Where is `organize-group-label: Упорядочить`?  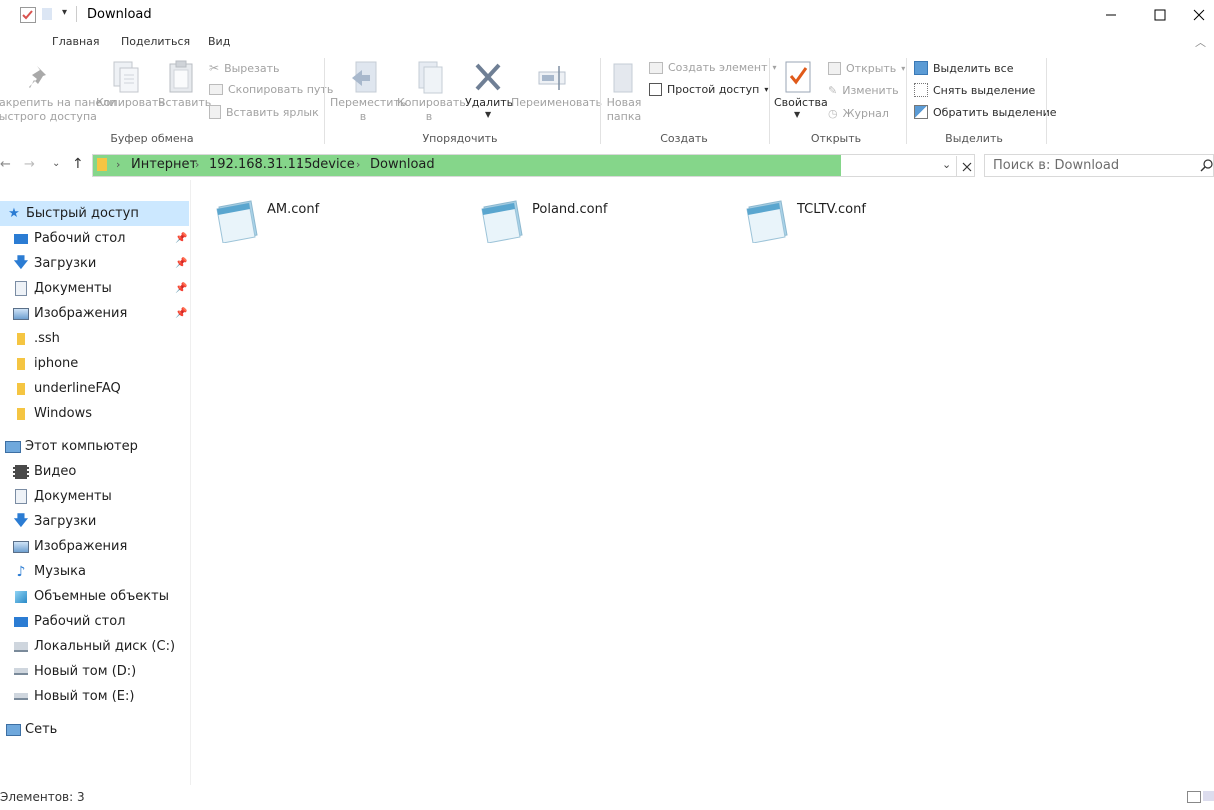
organize-group-label: Упорядочить is located at coordinates (460, 138).